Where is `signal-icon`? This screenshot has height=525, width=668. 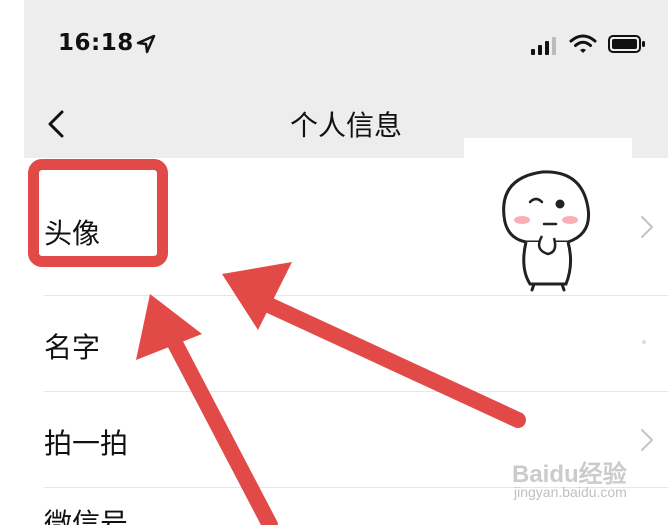 signal-icon is located at coordinates (543, 46).